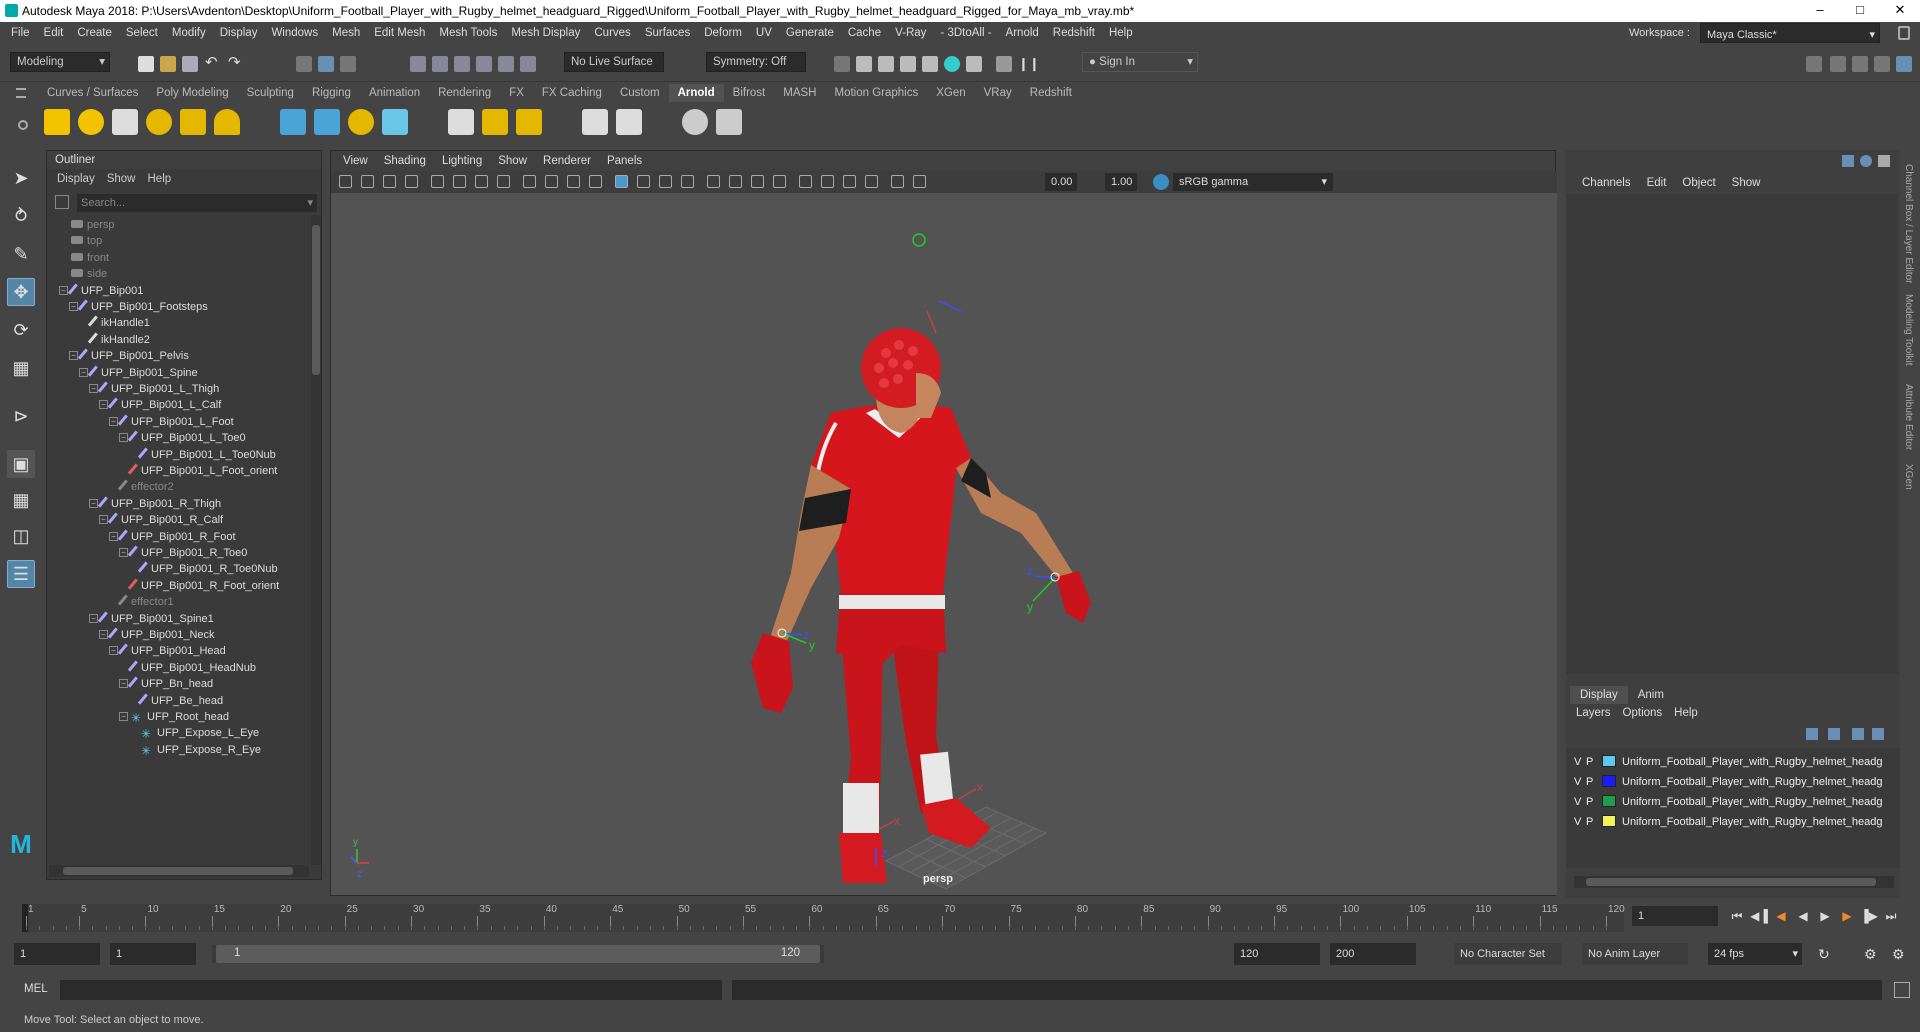 This screenshot has height=1032, width=1920. Describe the element at coordinates (20, 33) in the screenshot. I see `menu-file: File` at that location.